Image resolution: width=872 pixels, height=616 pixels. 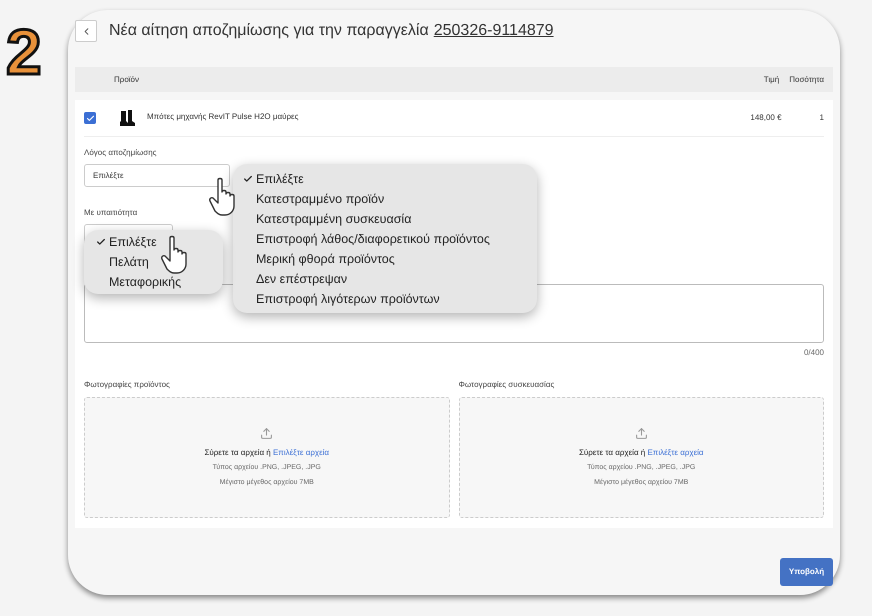 What do you see at coordinates (157, 175) in the screenshot?
I see `reason-select: Επιλέξτε` at bounding box center [157, 175].